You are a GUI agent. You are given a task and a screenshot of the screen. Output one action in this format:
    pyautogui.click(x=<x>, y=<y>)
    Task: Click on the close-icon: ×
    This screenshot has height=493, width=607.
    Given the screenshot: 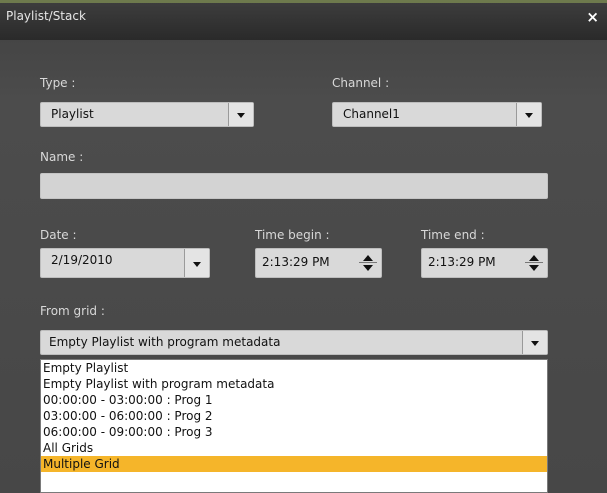 What is the action you would take?
    pyautogui.click(x=592, y=17)
    